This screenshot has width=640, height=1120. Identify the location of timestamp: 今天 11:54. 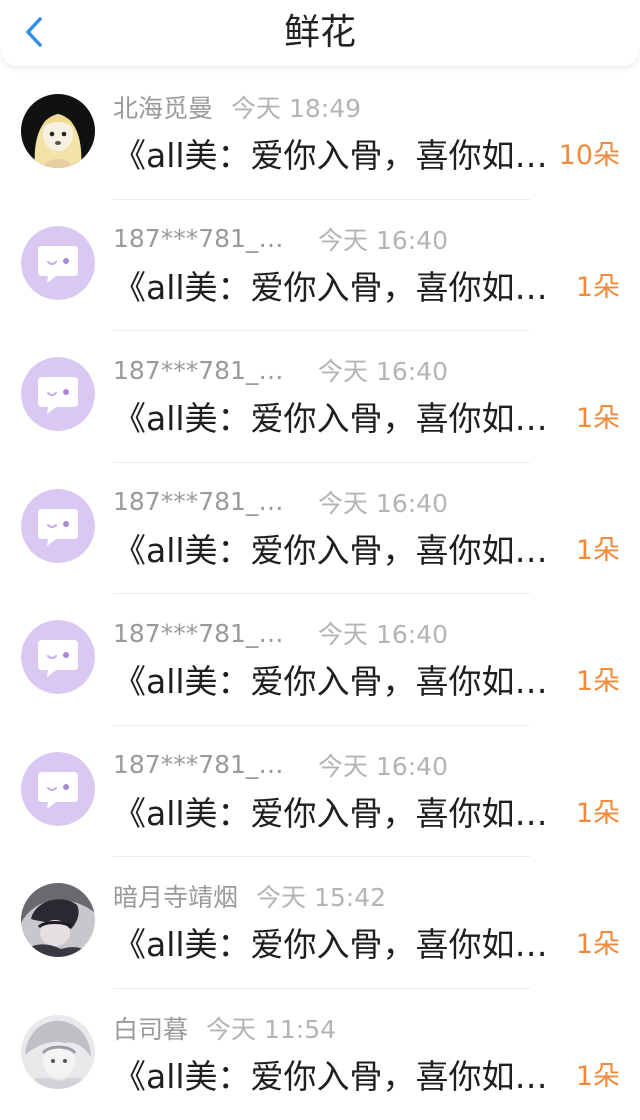
(271, 1028).